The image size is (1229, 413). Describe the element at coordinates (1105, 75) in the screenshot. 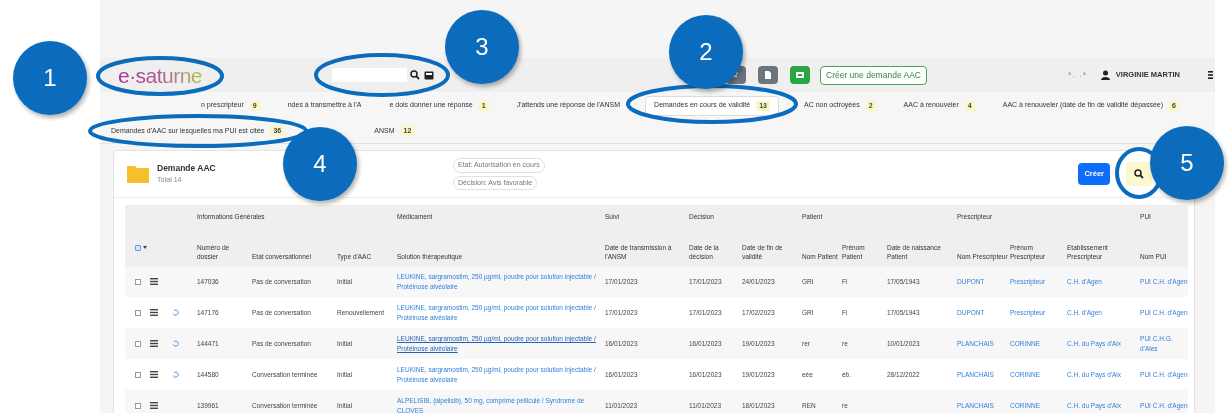

I see `user-icon` at that location.